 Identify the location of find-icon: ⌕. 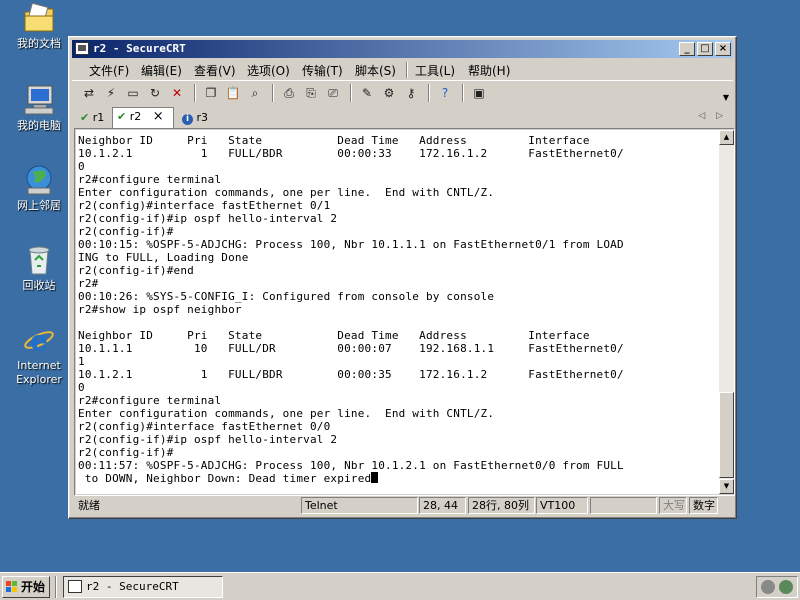
(255, 93).